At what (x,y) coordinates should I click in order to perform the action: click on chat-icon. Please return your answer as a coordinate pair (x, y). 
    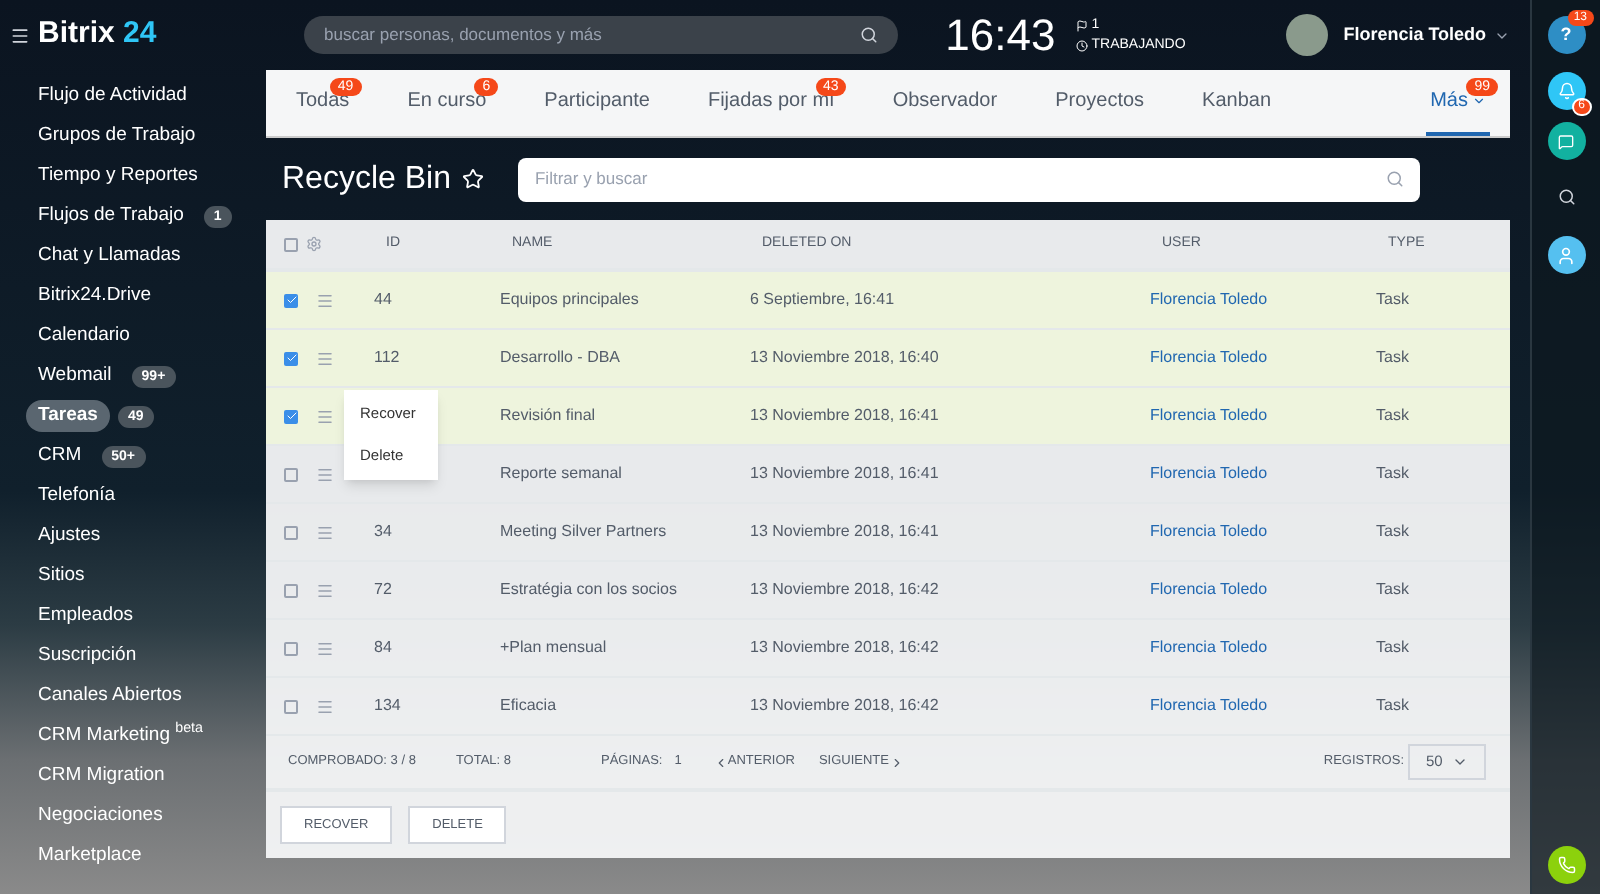
    Looking at the image, I should click on (1566, 141).